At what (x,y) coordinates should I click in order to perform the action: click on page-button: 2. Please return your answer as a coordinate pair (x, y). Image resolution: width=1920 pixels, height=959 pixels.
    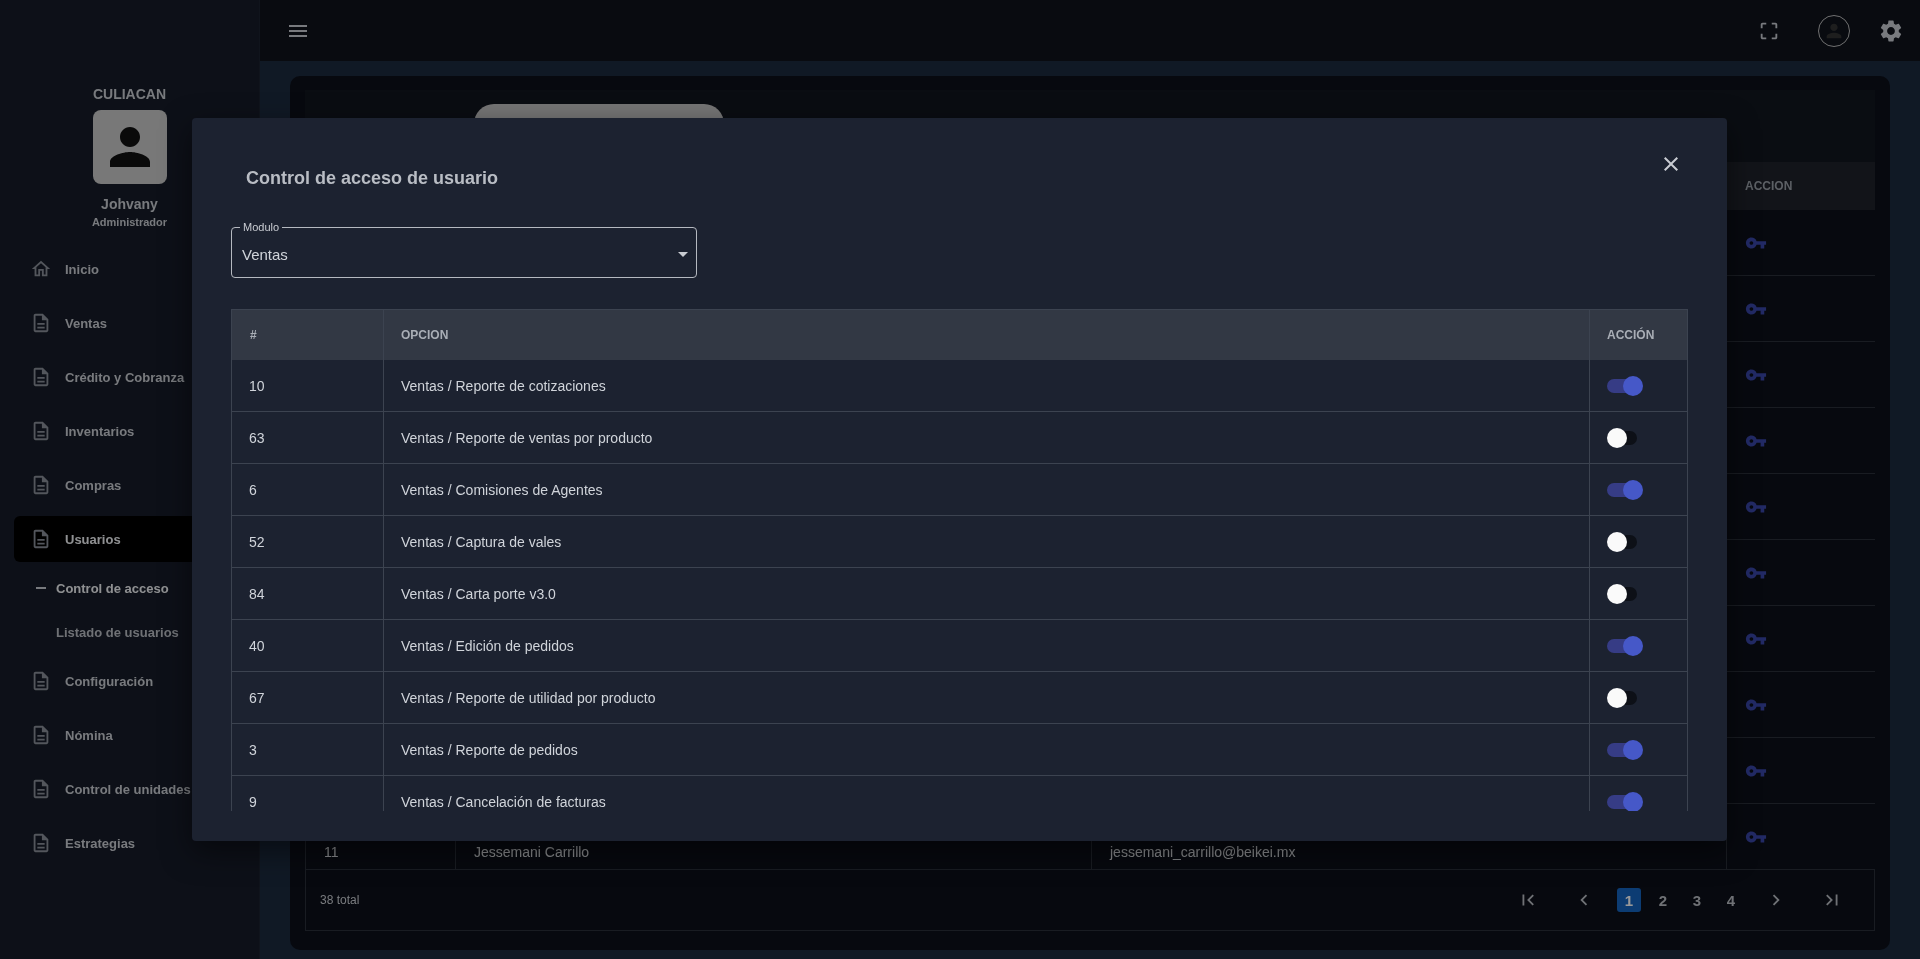
    Looking at the image, I should click on (1663, 900).